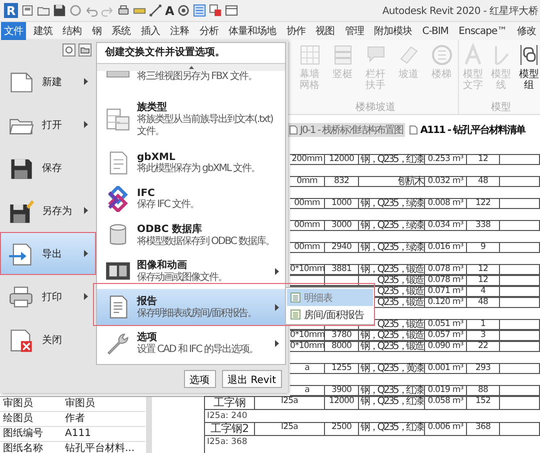  I want to click on recent-documents-icon, so click(69, 50).